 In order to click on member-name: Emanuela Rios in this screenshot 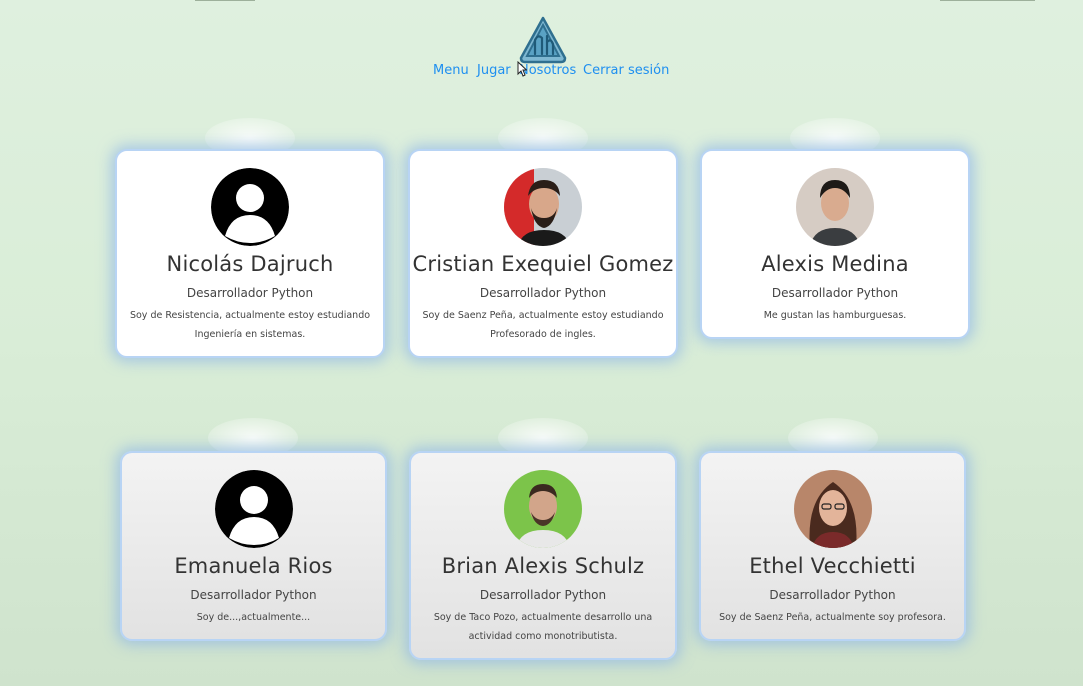, I will do `click(253, 566)`.